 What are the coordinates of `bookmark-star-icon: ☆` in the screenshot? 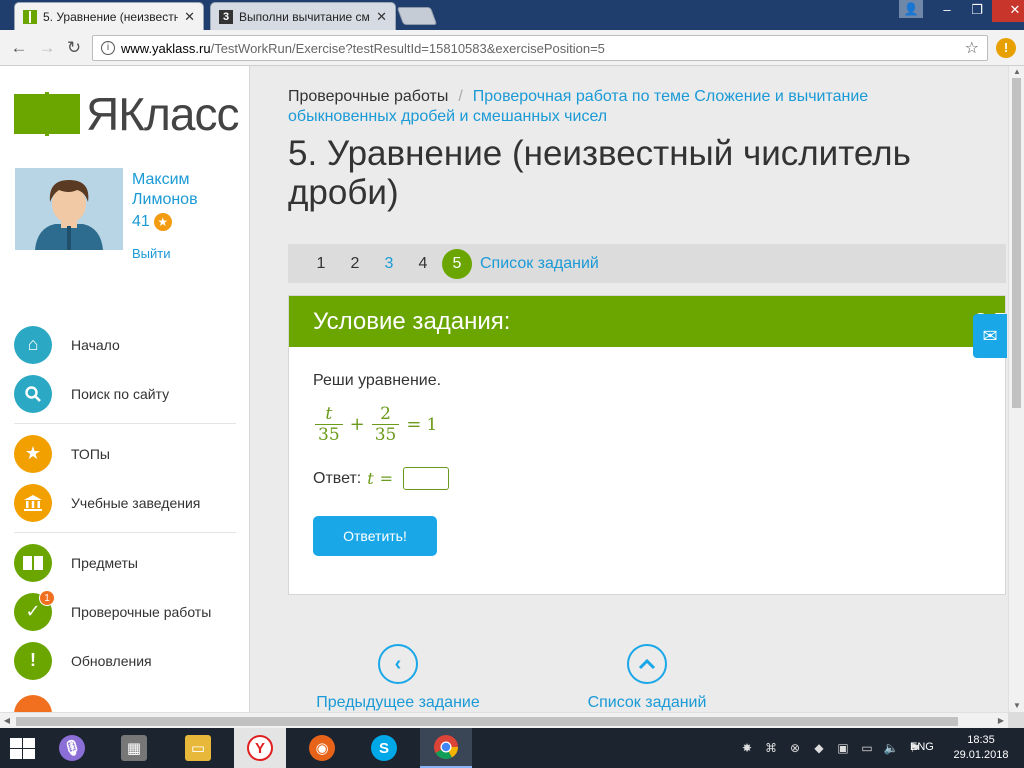 It's located at (972, 48).